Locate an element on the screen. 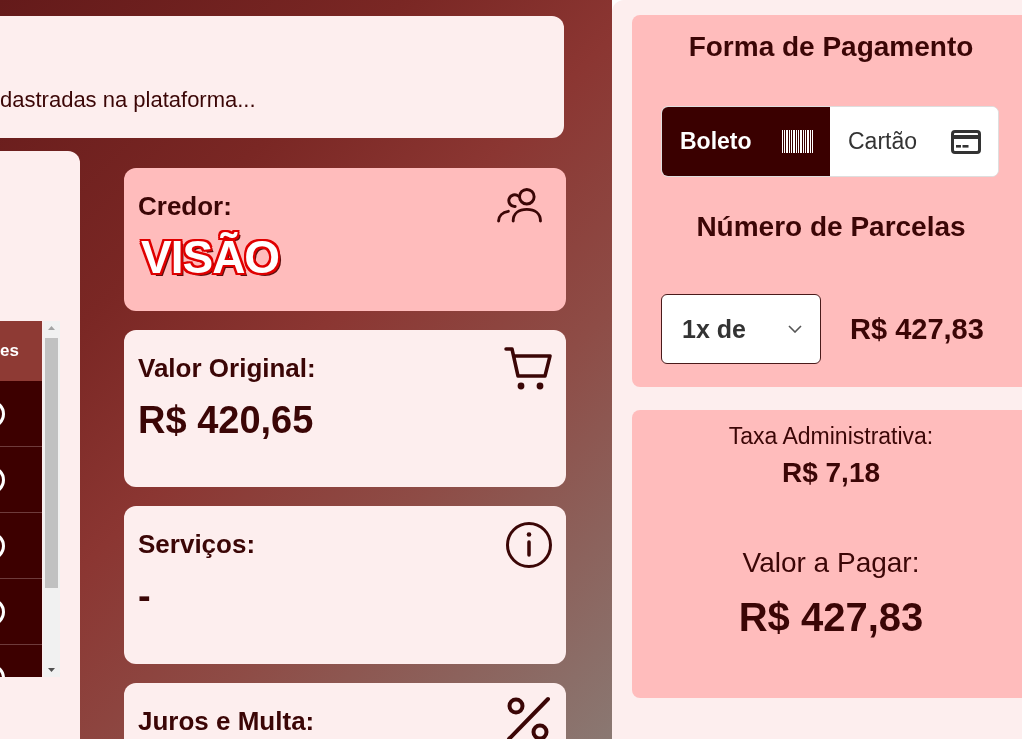  scroll-down-icon is located at coordinates (51, 670).